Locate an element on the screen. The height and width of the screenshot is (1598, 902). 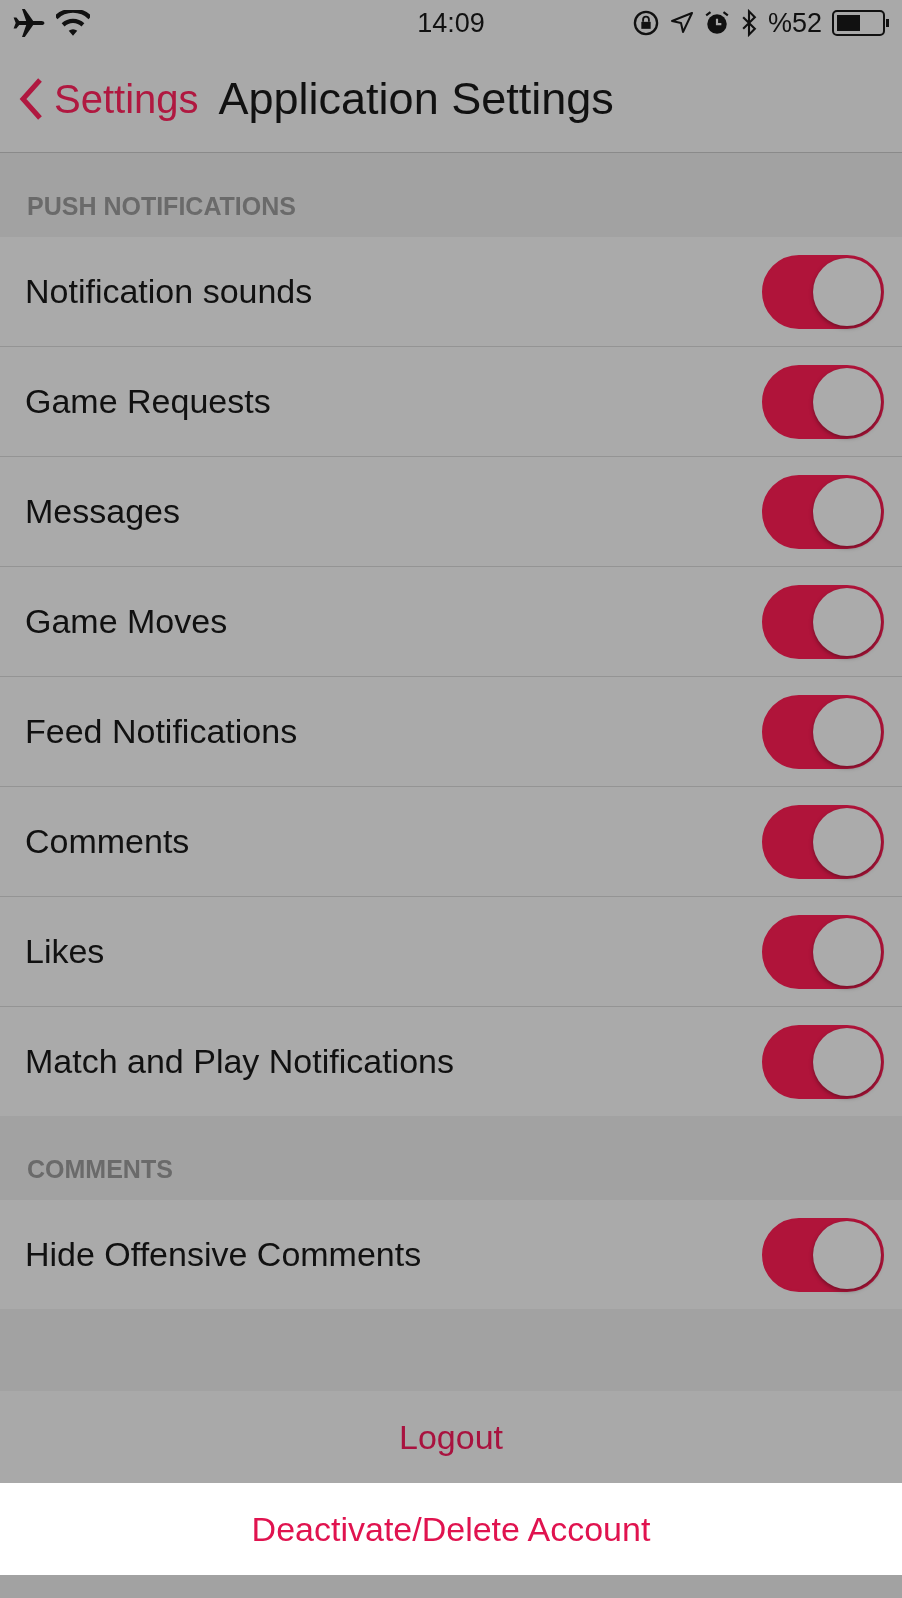
screen-title: Application Settings is located at coordinates (416, 99).